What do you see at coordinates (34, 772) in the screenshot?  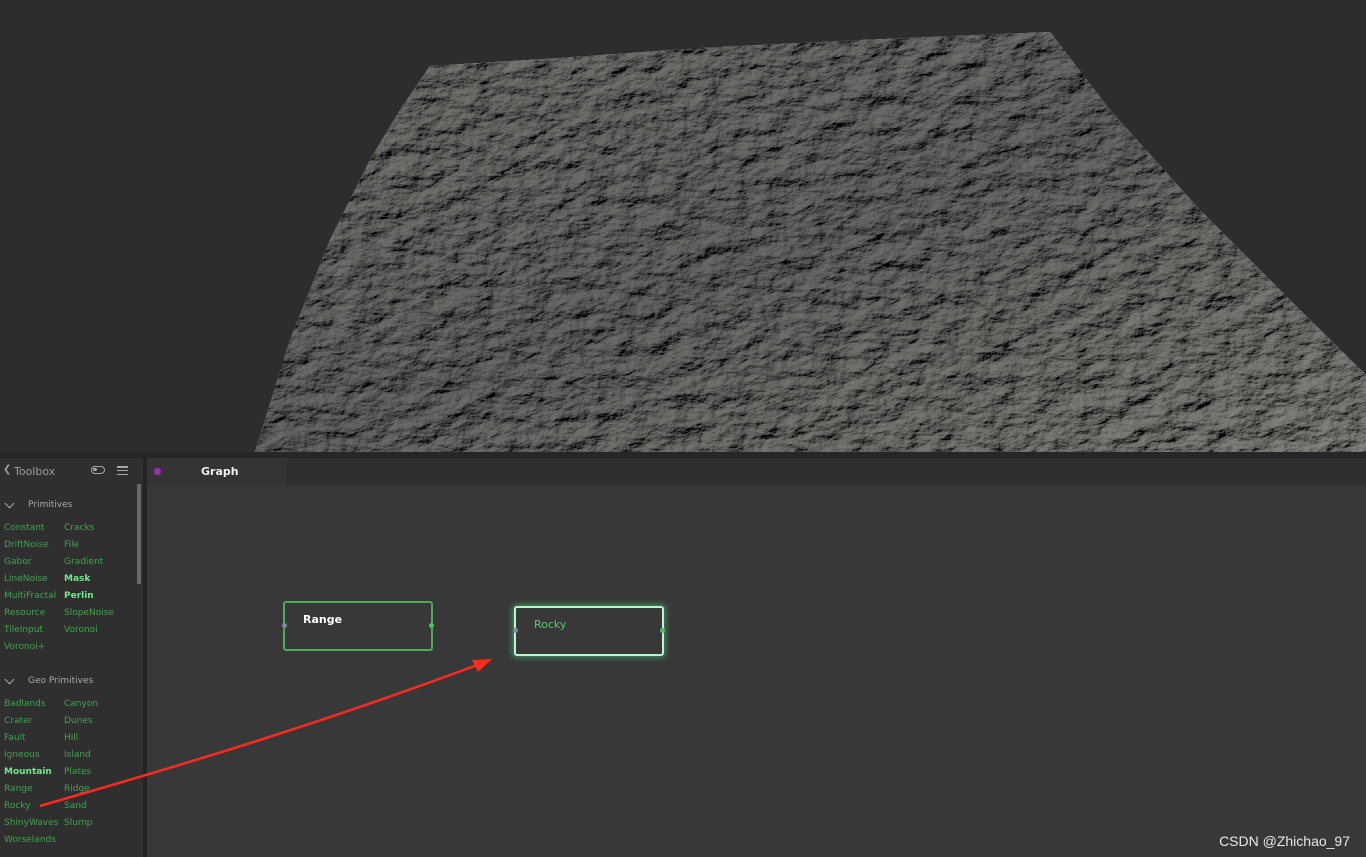 I see `tool-item-mountain: Mountain` at bounding box center [34, 772].